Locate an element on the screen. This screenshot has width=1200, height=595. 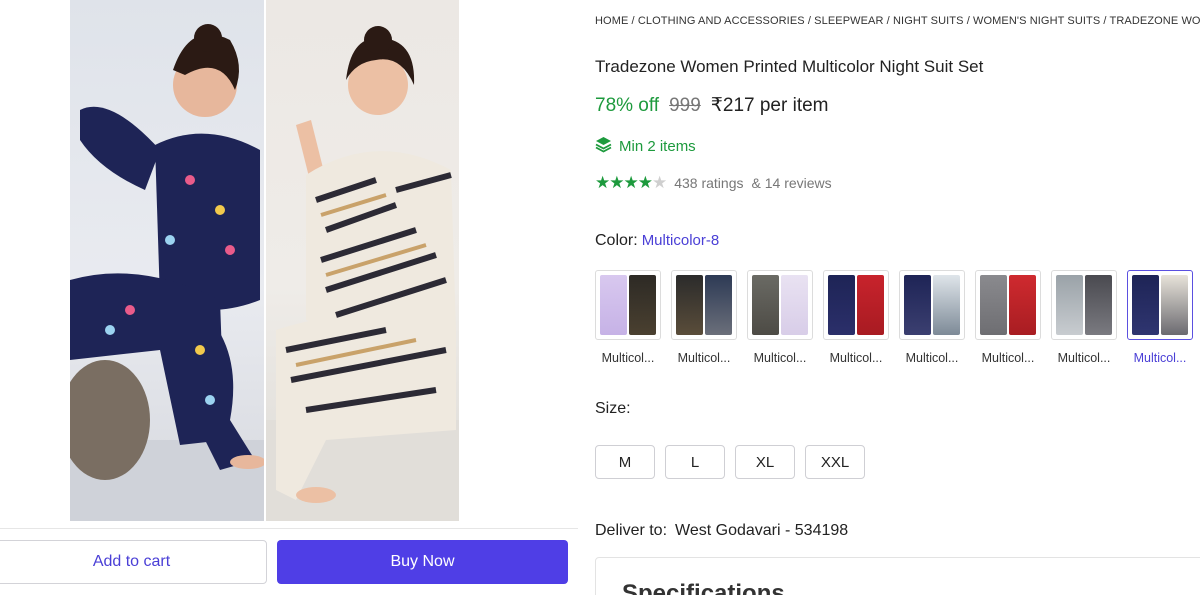
action-bar: Add to cart Buy Now is located at coordinates (289, 561).